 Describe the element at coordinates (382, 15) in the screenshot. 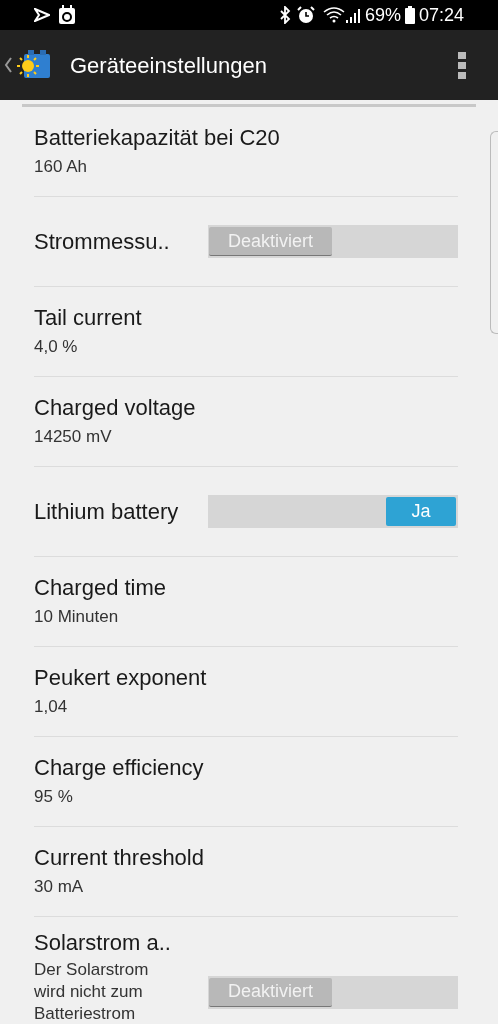

I see `battery-percent: 69%` at that location.